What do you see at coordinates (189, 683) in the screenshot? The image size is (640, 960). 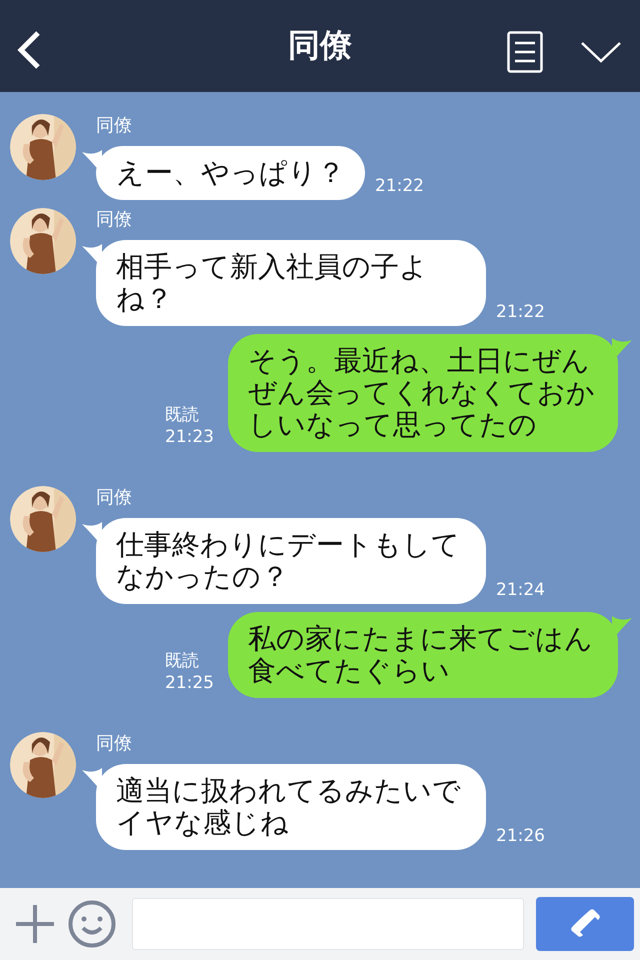 I see `message-time: 21:25` at bounding box center [189, 683].